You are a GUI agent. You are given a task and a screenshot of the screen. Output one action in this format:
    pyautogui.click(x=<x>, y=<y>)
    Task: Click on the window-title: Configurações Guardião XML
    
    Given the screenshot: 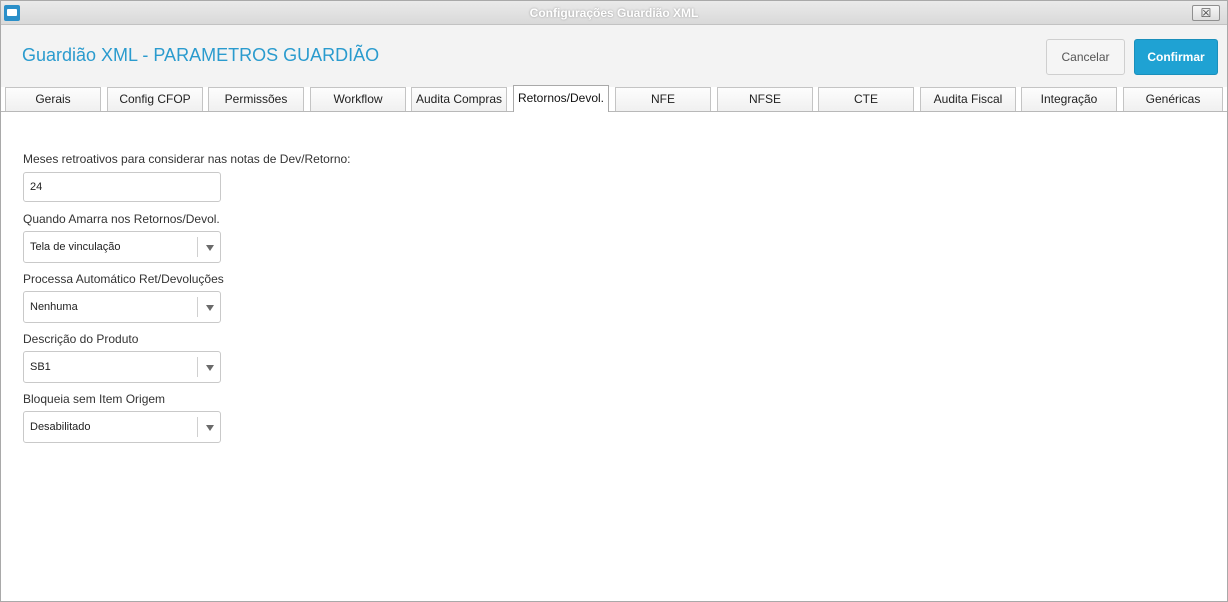 What is the action you would take?
    pyautogui.click(x=614, y=13)
    